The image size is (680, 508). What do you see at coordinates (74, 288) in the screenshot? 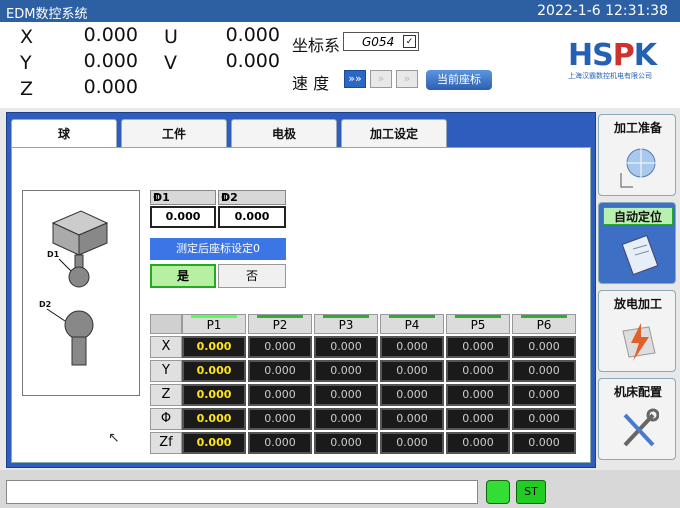
I see `probe-illustration: D1 D2` at bounding box center [74, 288].